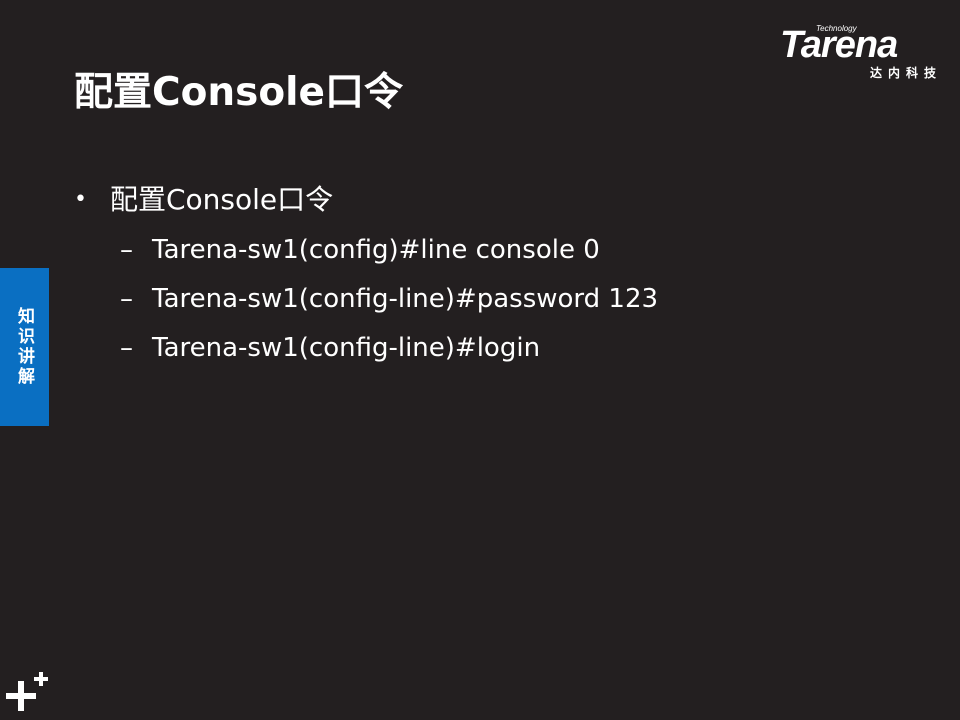  Describe the element at coordinates (222, 199) in the screenshot. I see `bullet-text: 配置Console口令` at that location.